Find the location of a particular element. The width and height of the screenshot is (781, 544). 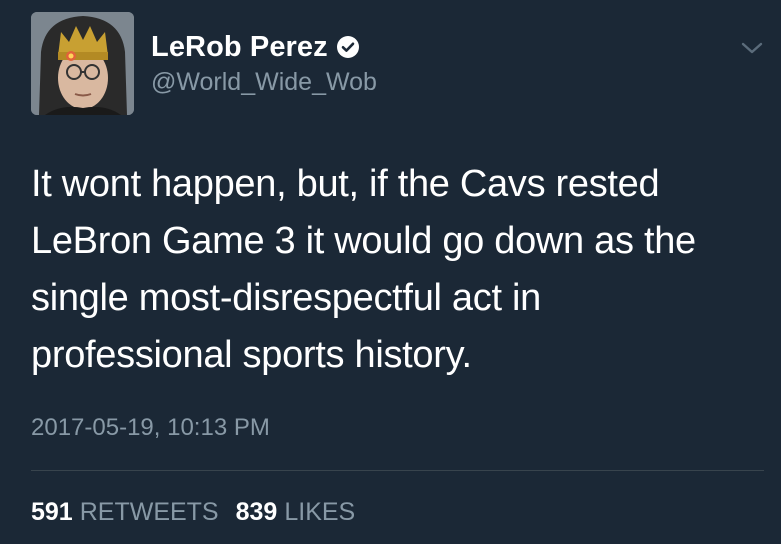

tweet-text-line: single most-disrespectful act in is located at coordinates (286, 298).